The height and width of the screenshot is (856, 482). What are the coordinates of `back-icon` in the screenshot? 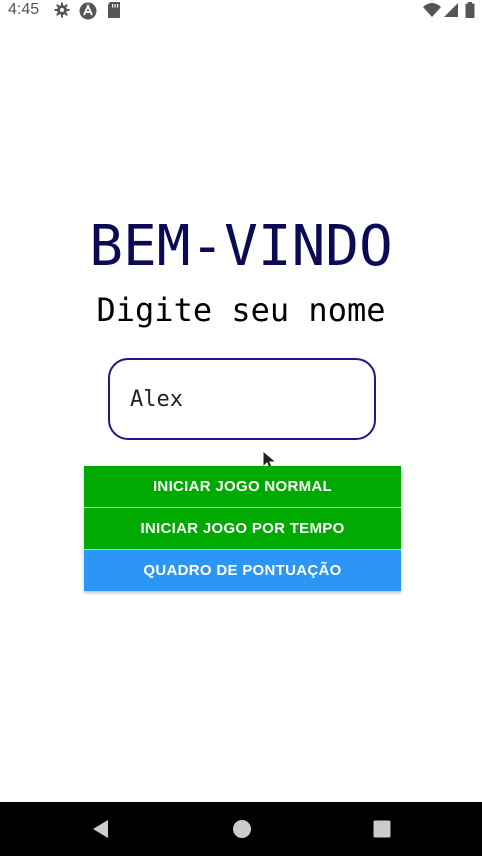 It's located at (101, 829).